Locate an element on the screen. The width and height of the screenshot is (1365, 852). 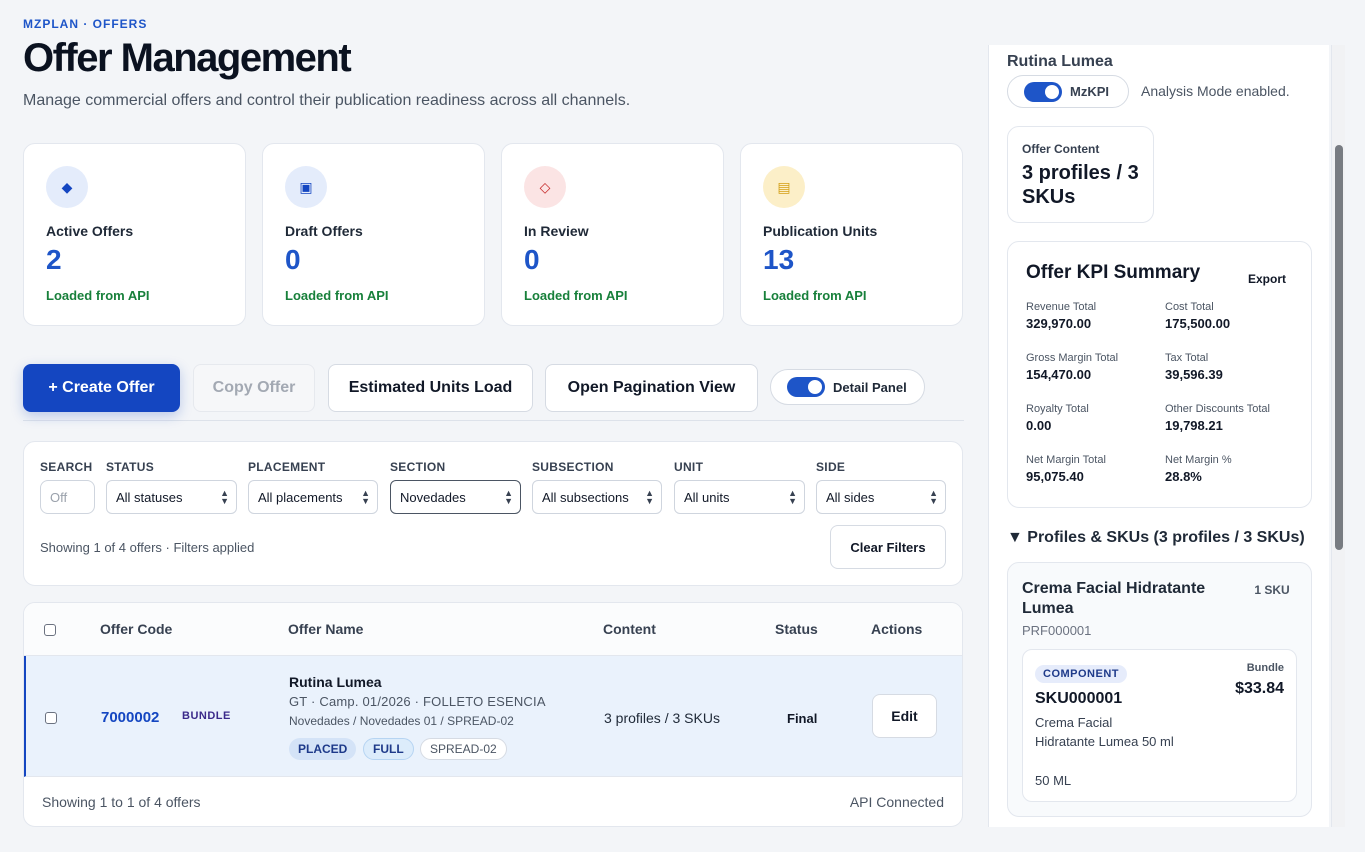
sku-code: SKU000001 is located at coordinates (1079, 698).